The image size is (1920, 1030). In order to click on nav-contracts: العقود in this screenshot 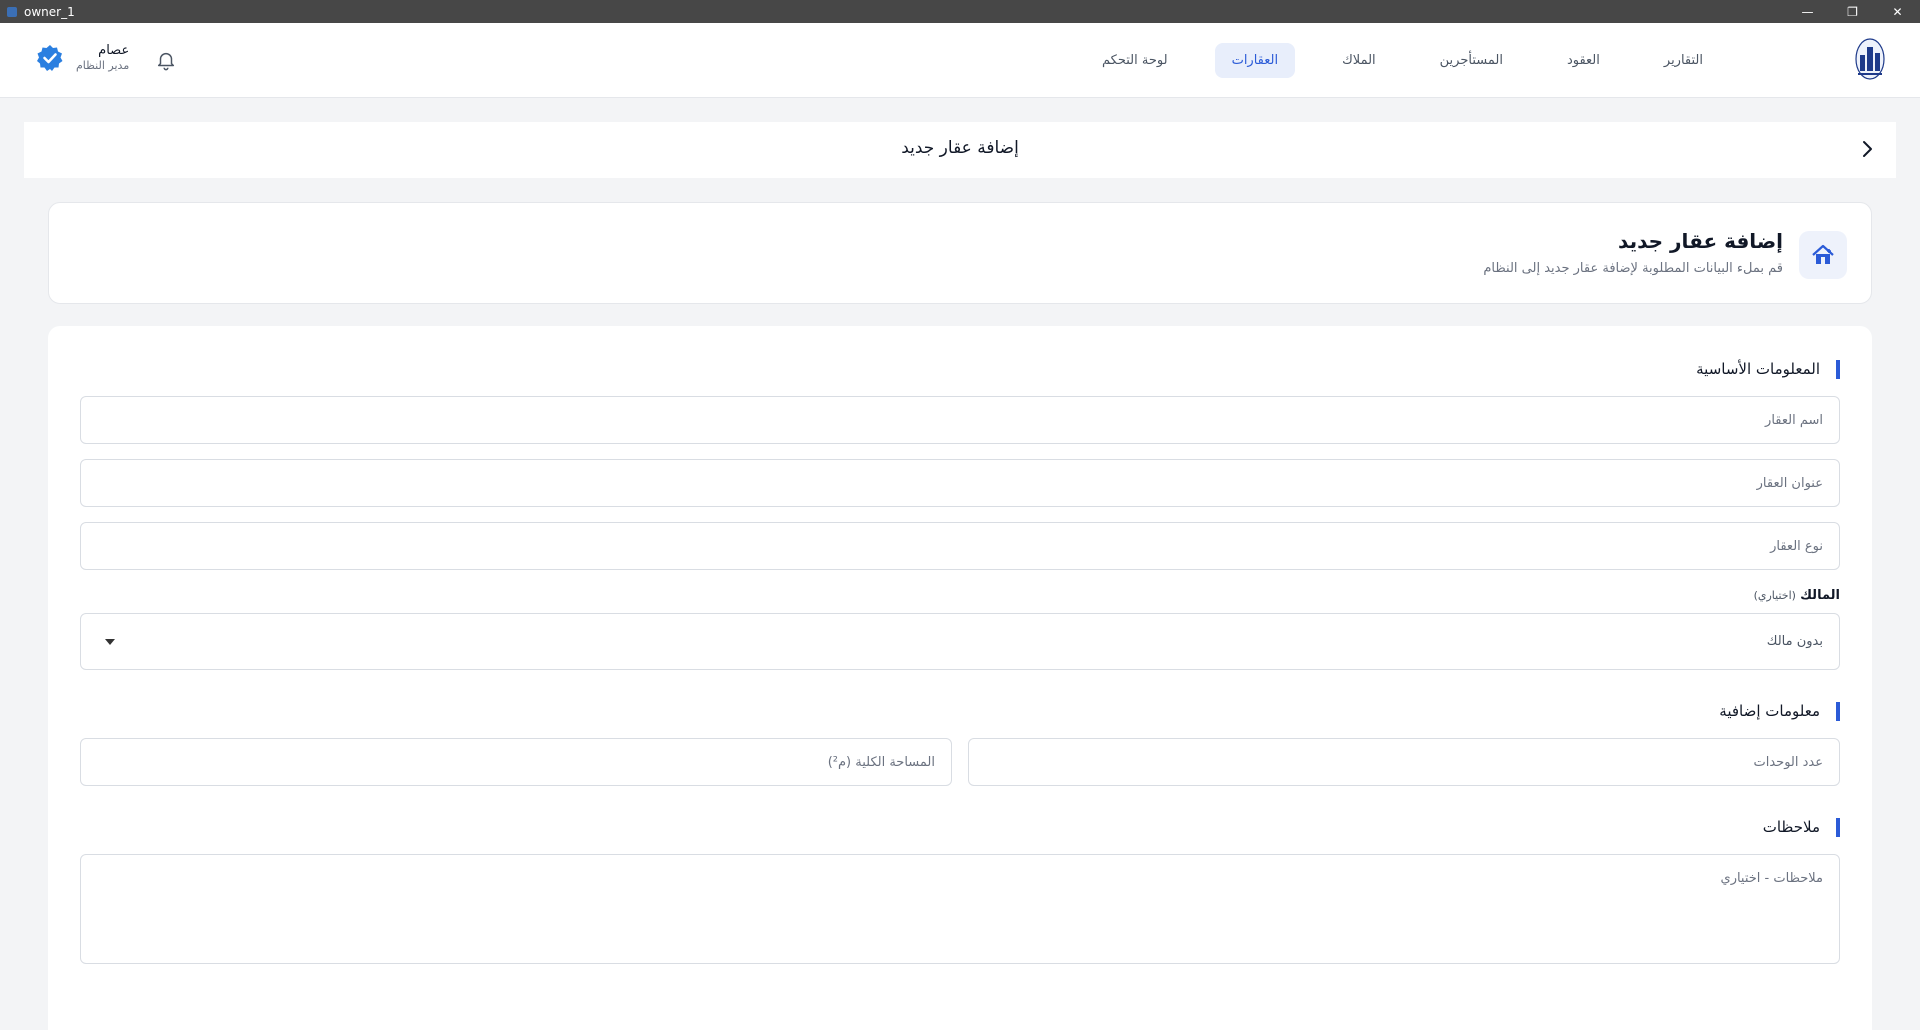, I will do `click(1583, 60)`.